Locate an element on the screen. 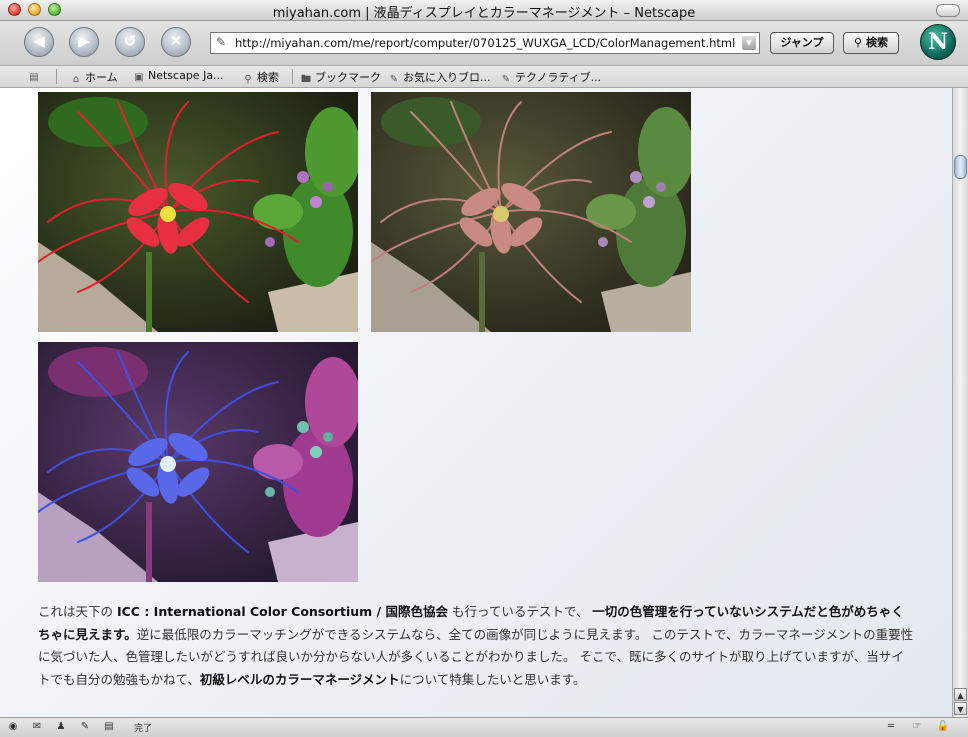 This screenshot has width=968, height=737. folder-icon: 🖿 is located at coordinates (306, 79).